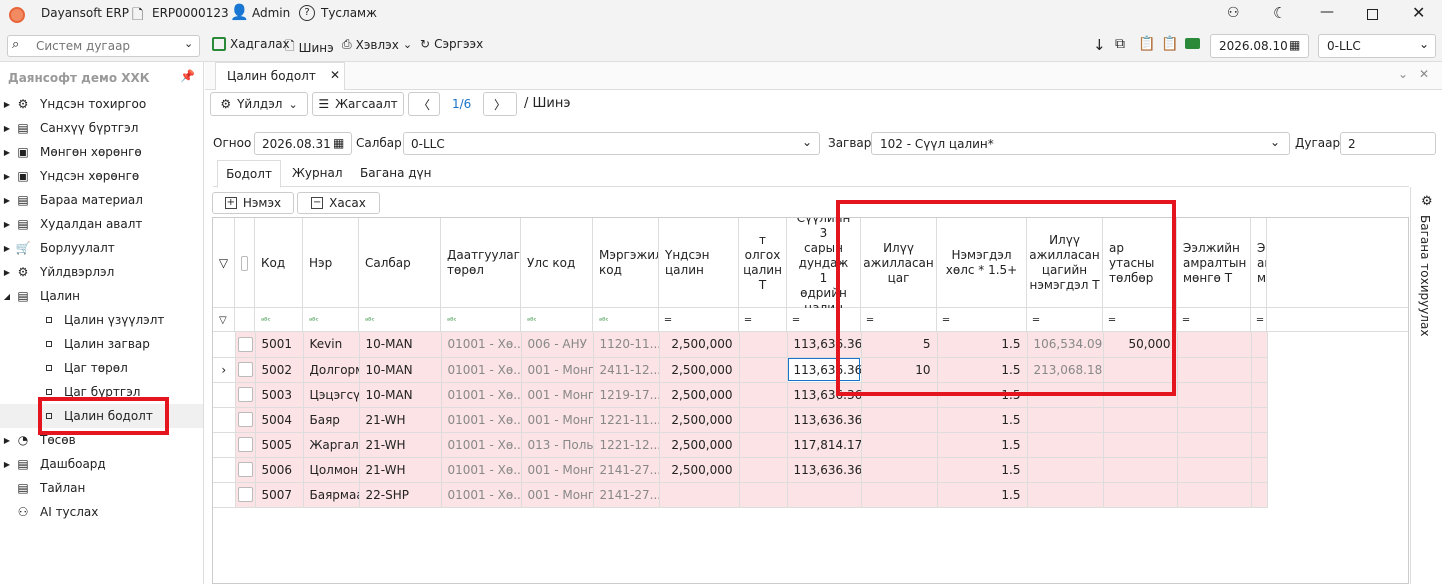 The image size is (1442, 584). Describe the element at coordinates (309, 47) in the screenshot. I see `new-button: 🗋 Шинэ` at that location.